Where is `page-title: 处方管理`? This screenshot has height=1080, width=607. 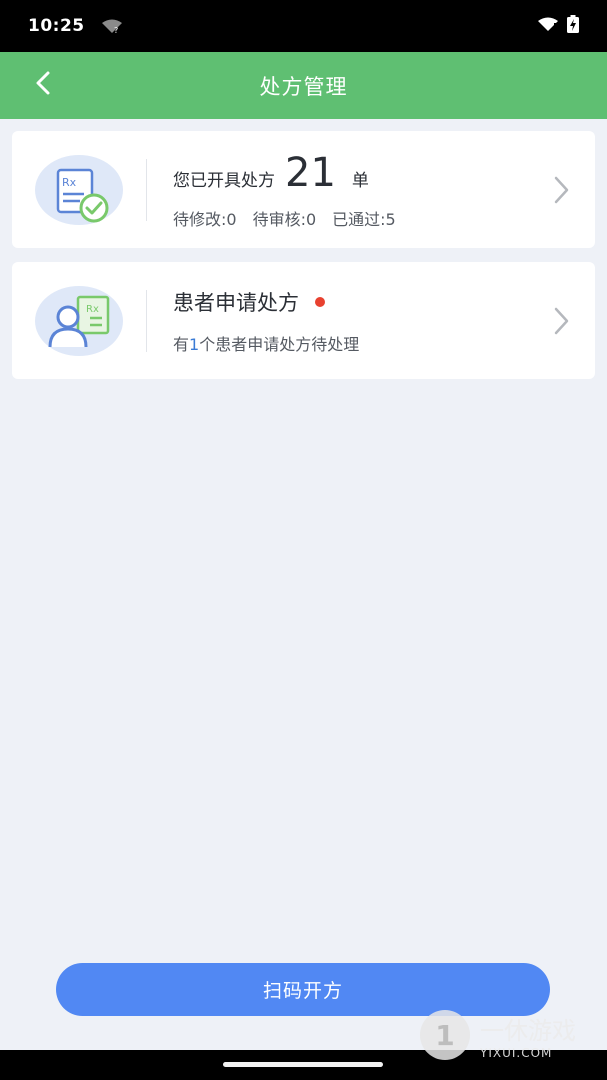 page-title: 处方管理 is located at coordinates (303, 86).